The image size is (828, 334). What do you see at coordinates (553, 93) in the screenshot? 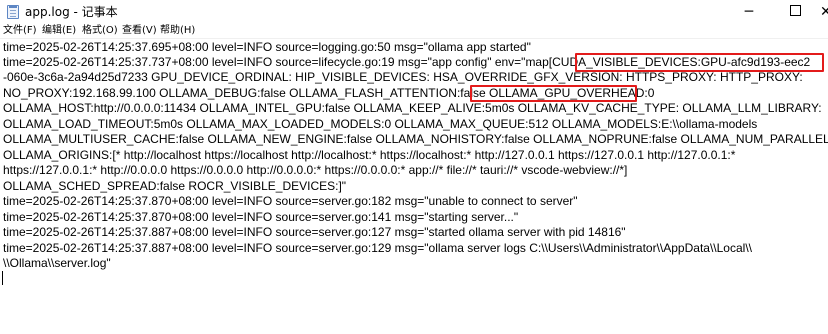
I see `gpu-overhead-highlight` at bounding box center [553, 93].